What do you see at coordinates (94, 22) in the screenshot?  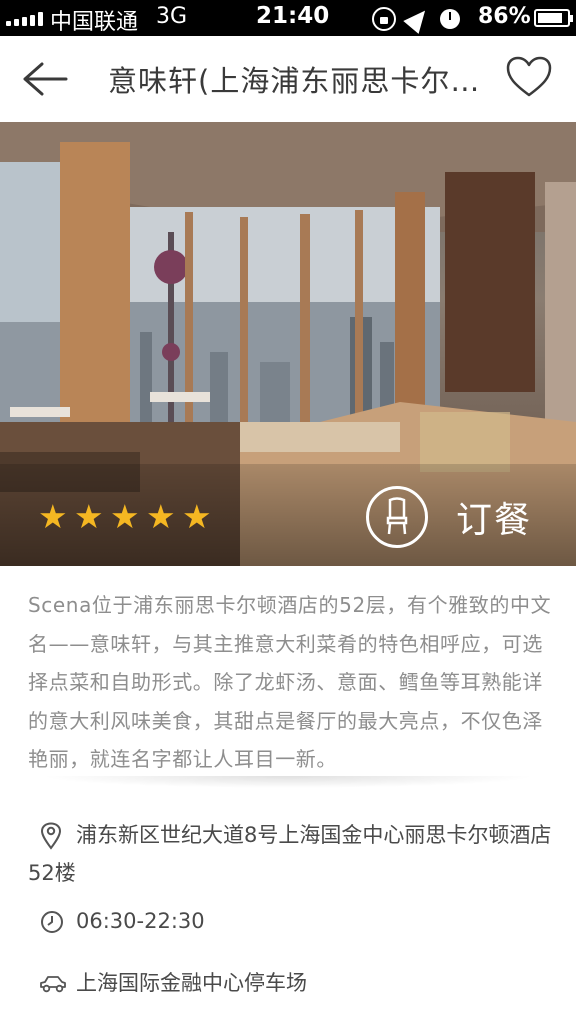 I see `carrier-name: 中国联通` at bounding box center [94, 22].